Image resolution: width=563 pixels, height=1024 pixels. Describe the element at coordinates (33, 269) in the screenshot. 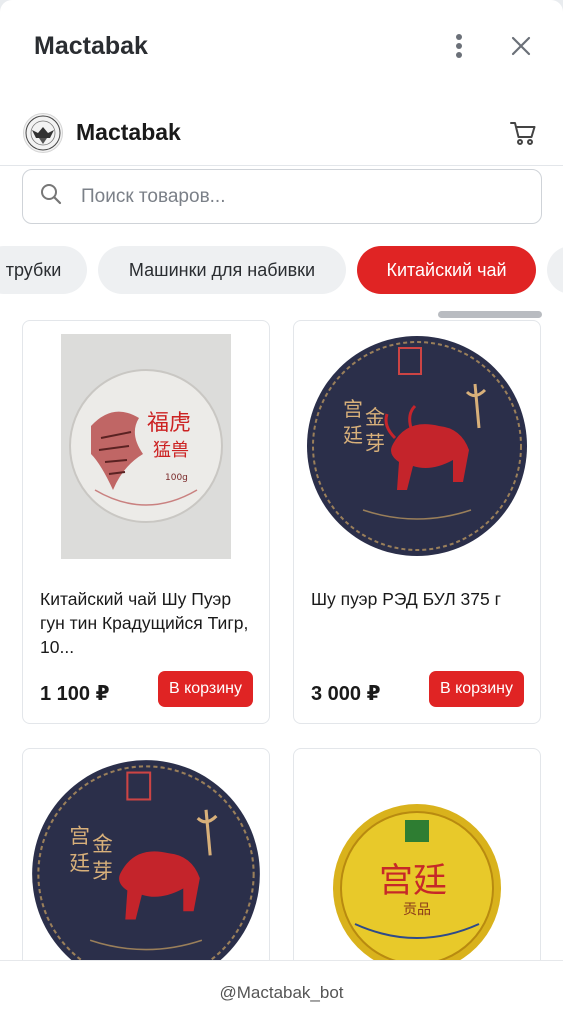

I see `chip-label: трубки` at that location.